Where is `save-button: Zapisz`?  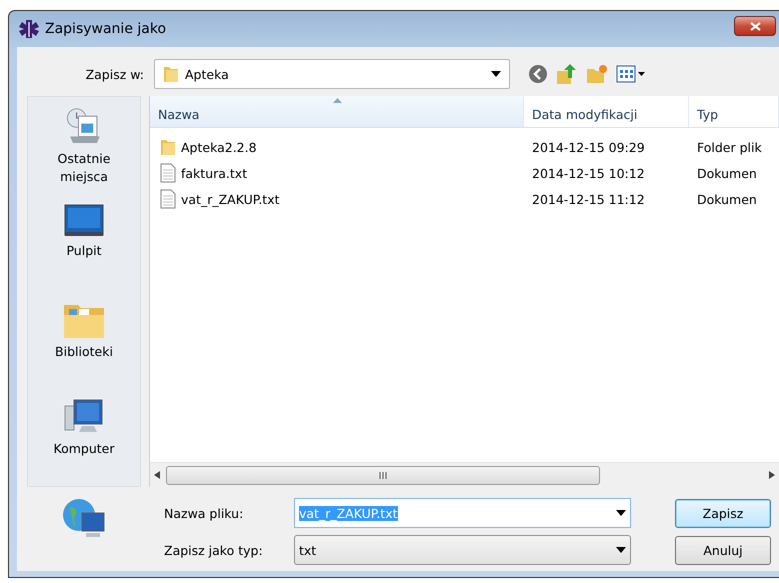
save-button: Zapisz is located at coordinates (723, 513).